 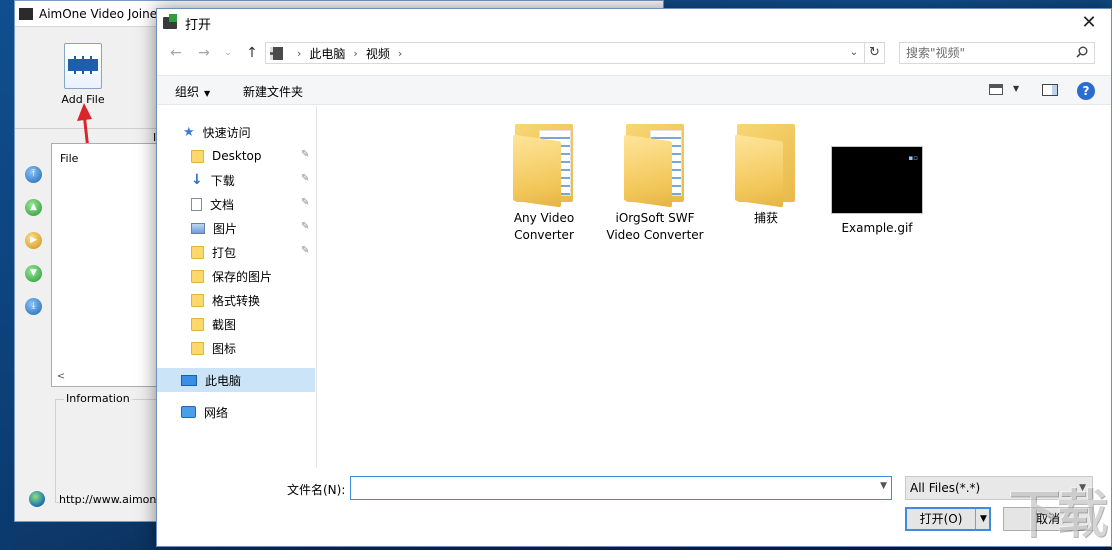 What do you see at coordinates (913, 158) in the screenshot?
I see `thumbnail-logo: ▪▫` at bounding box center [913, 158].